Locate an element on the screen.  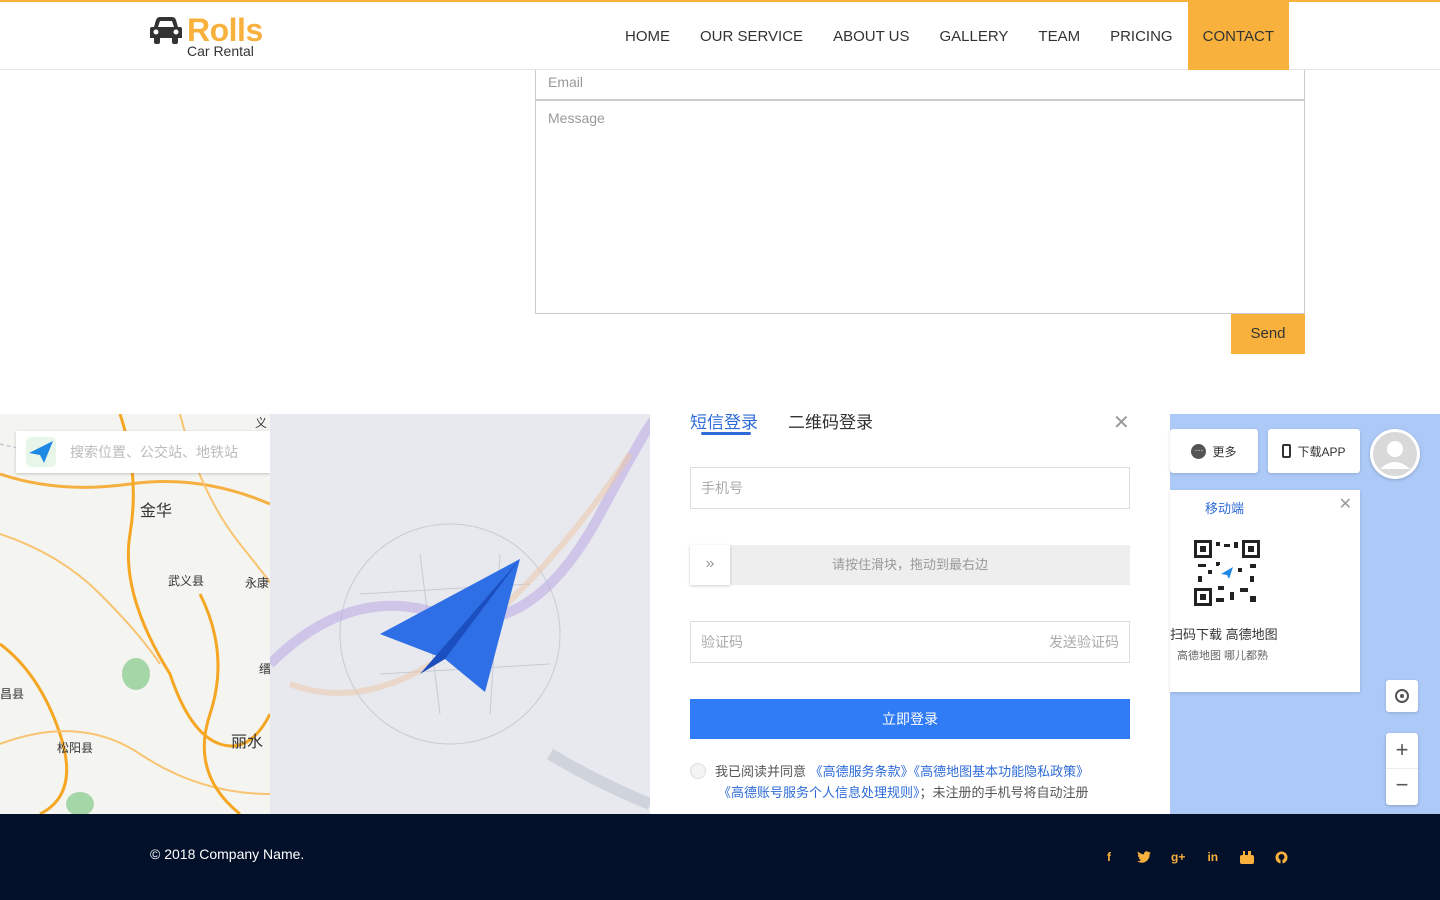
slider-captcha: » 请按住滑块，拖动到最右边 is located at coordinates (910, 565).